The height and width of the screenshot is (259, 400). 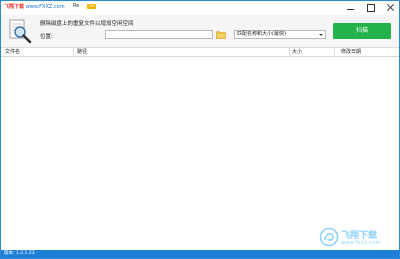 I want to click on window-controls, so click(x=370, y=7).